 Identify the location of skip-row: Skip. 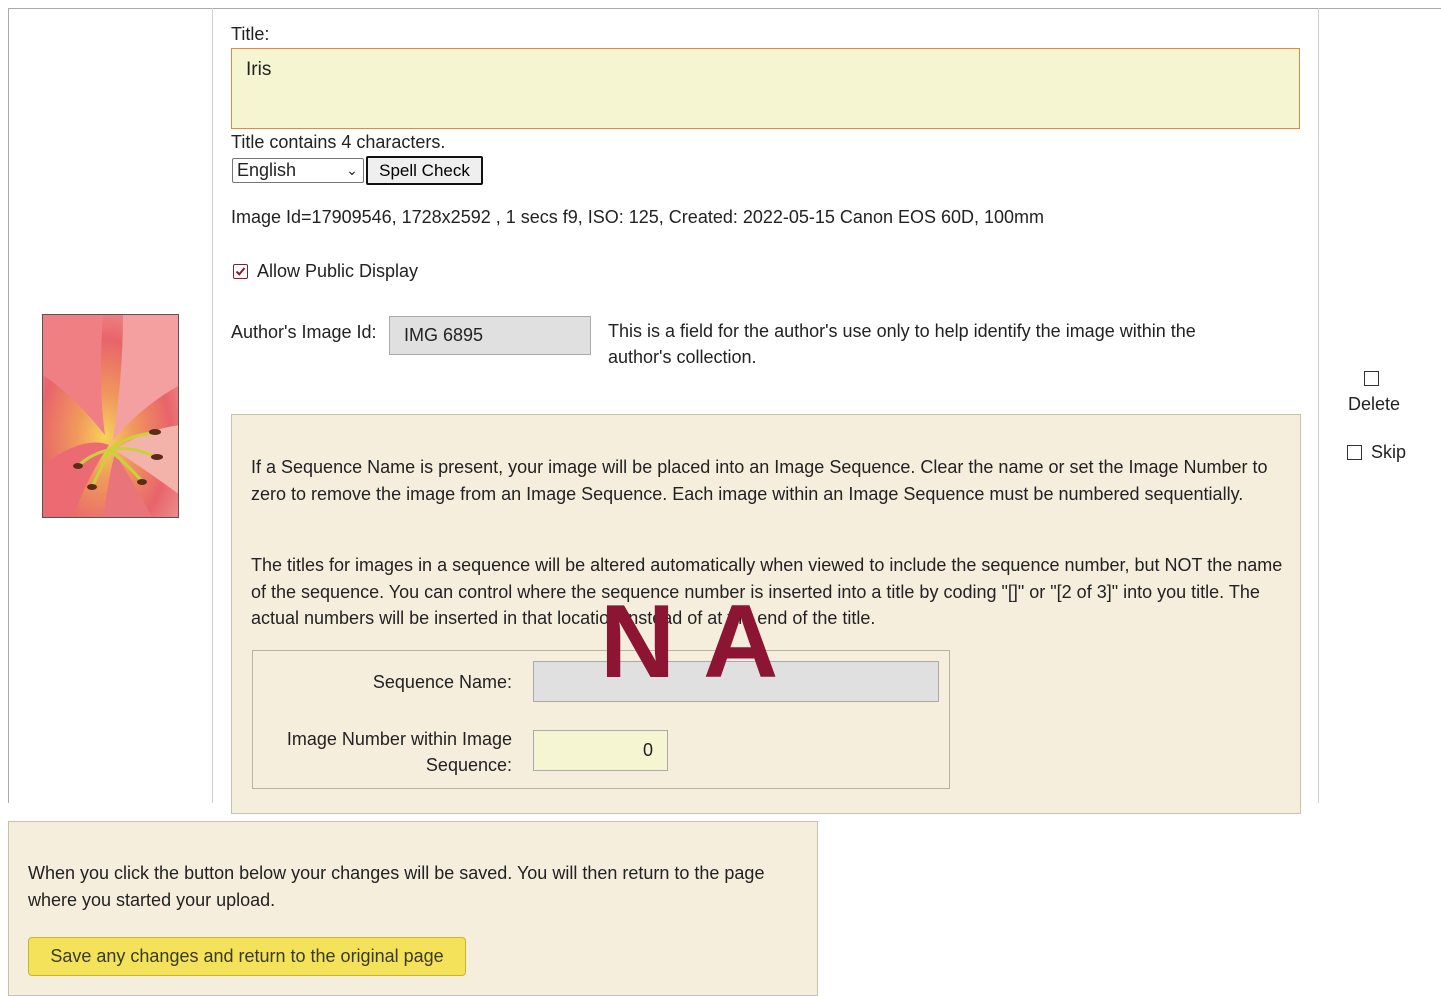
(1376, 452).